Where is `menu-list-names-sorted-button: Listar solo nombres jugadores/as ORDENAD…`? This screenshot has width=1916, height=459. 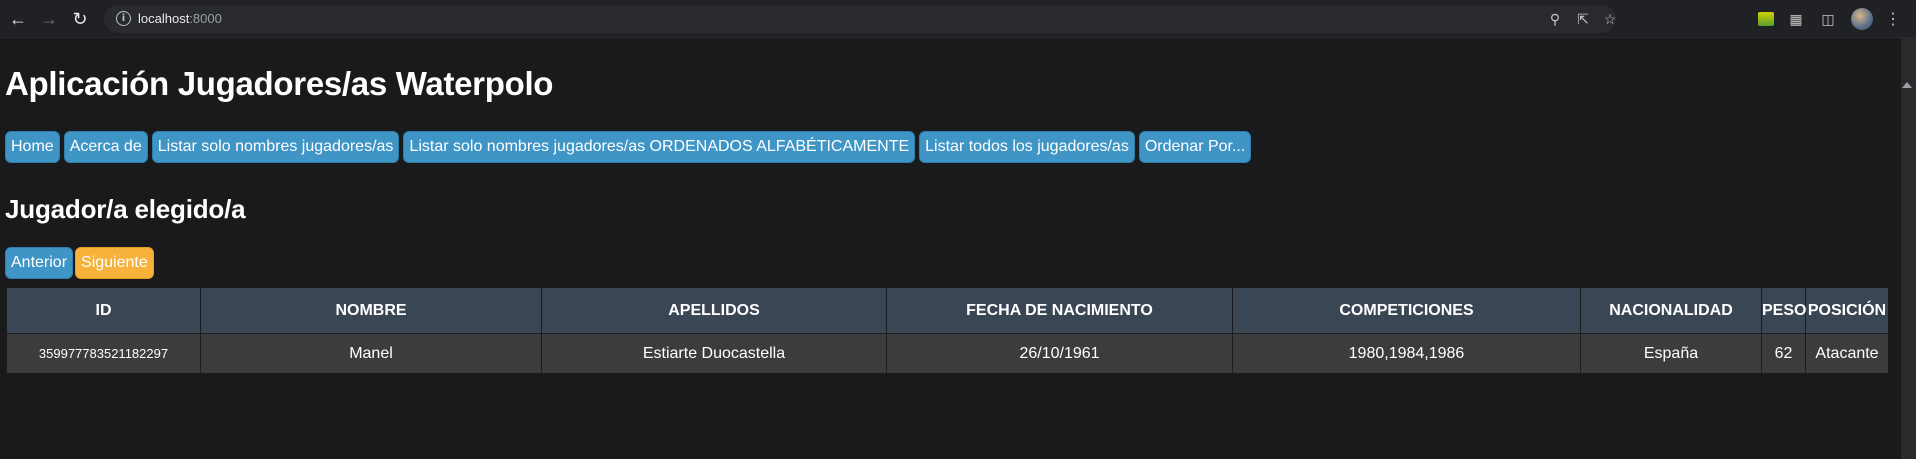
menu-list-names-sorted-button: Listar solo nombres jugadores/as ORDENAD… is located at coordinates (659, 147).